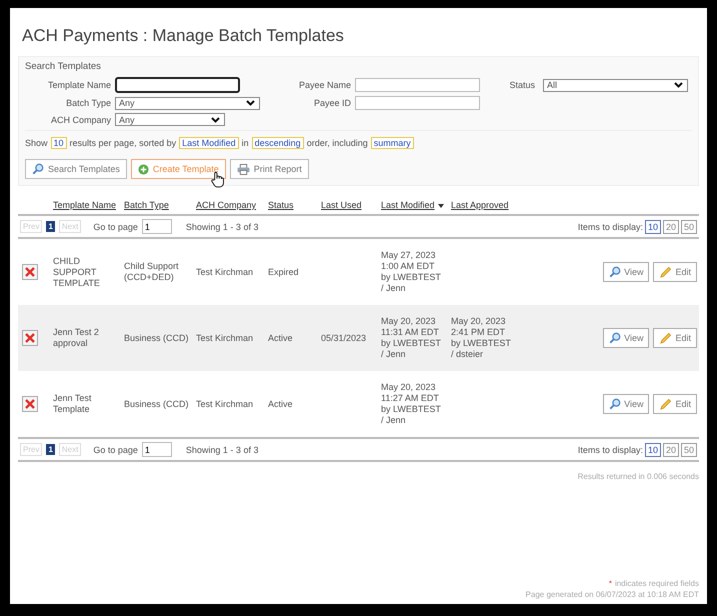 Image resolution: width=717 pixels, height=616 pixels. What do you see at coordinates (481, 338) in the screenshot?
I see `table-cell-text: May 20, 2023 2:41 PM EDT by LWEBTEST / dsteier` at bounding box center [481, 338].